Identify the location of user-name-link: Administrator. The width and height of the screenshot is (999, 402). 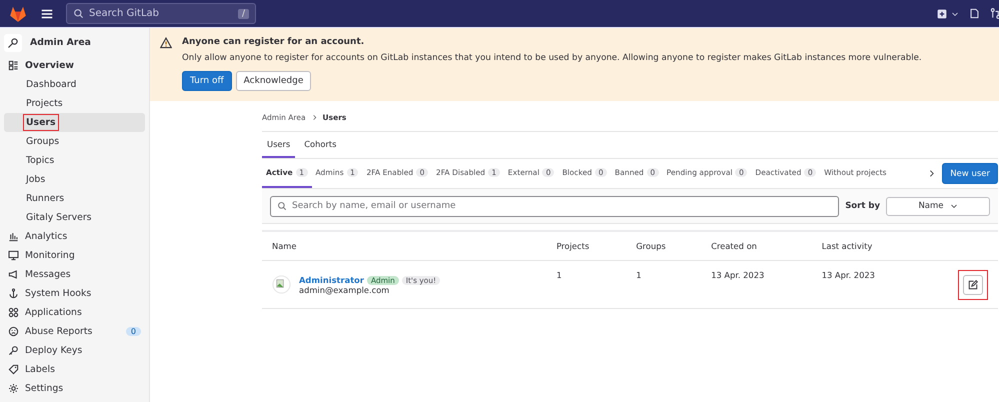
(331, 279).